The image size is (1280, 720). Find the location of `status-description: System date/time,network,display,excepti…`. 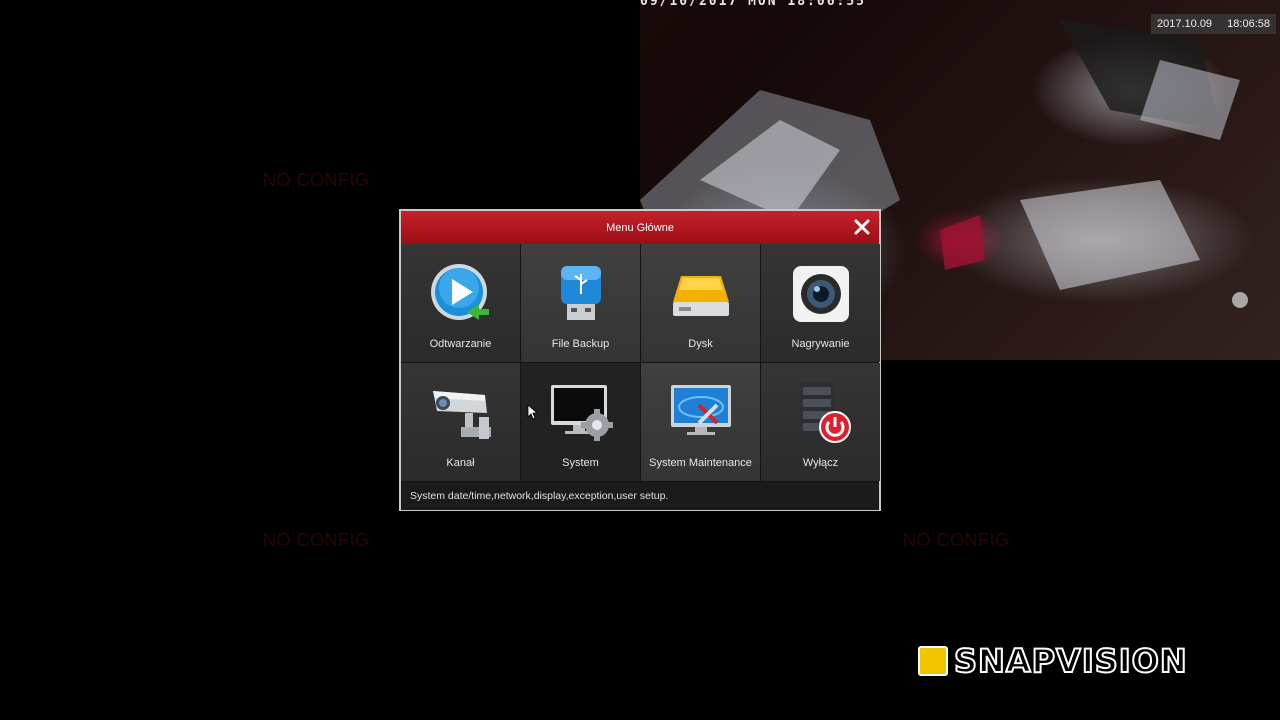

status-description: System date/time,network,display,excepti… is located at coordinates (640, 495).